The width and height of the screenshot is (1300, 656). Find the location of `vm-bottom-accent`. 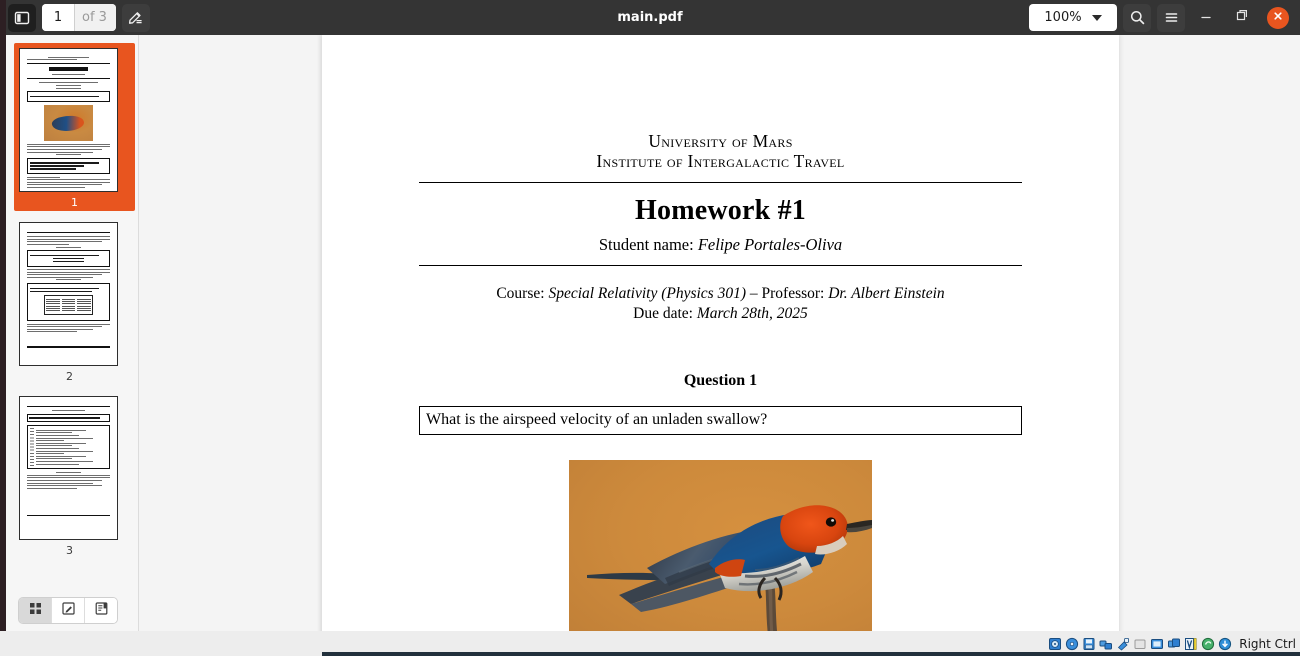

vm-bottom-accent is located at coordinates (650, 654).